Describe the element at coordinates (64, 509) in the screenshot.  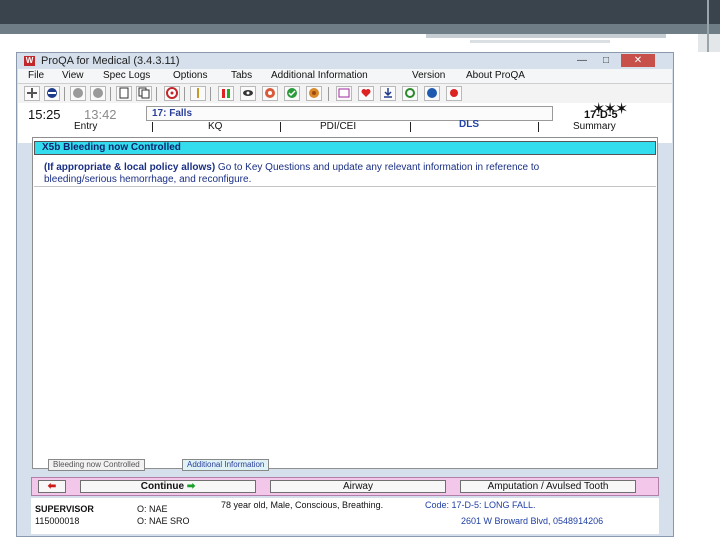
I see `user-name: SUPERVISOR` at that location.